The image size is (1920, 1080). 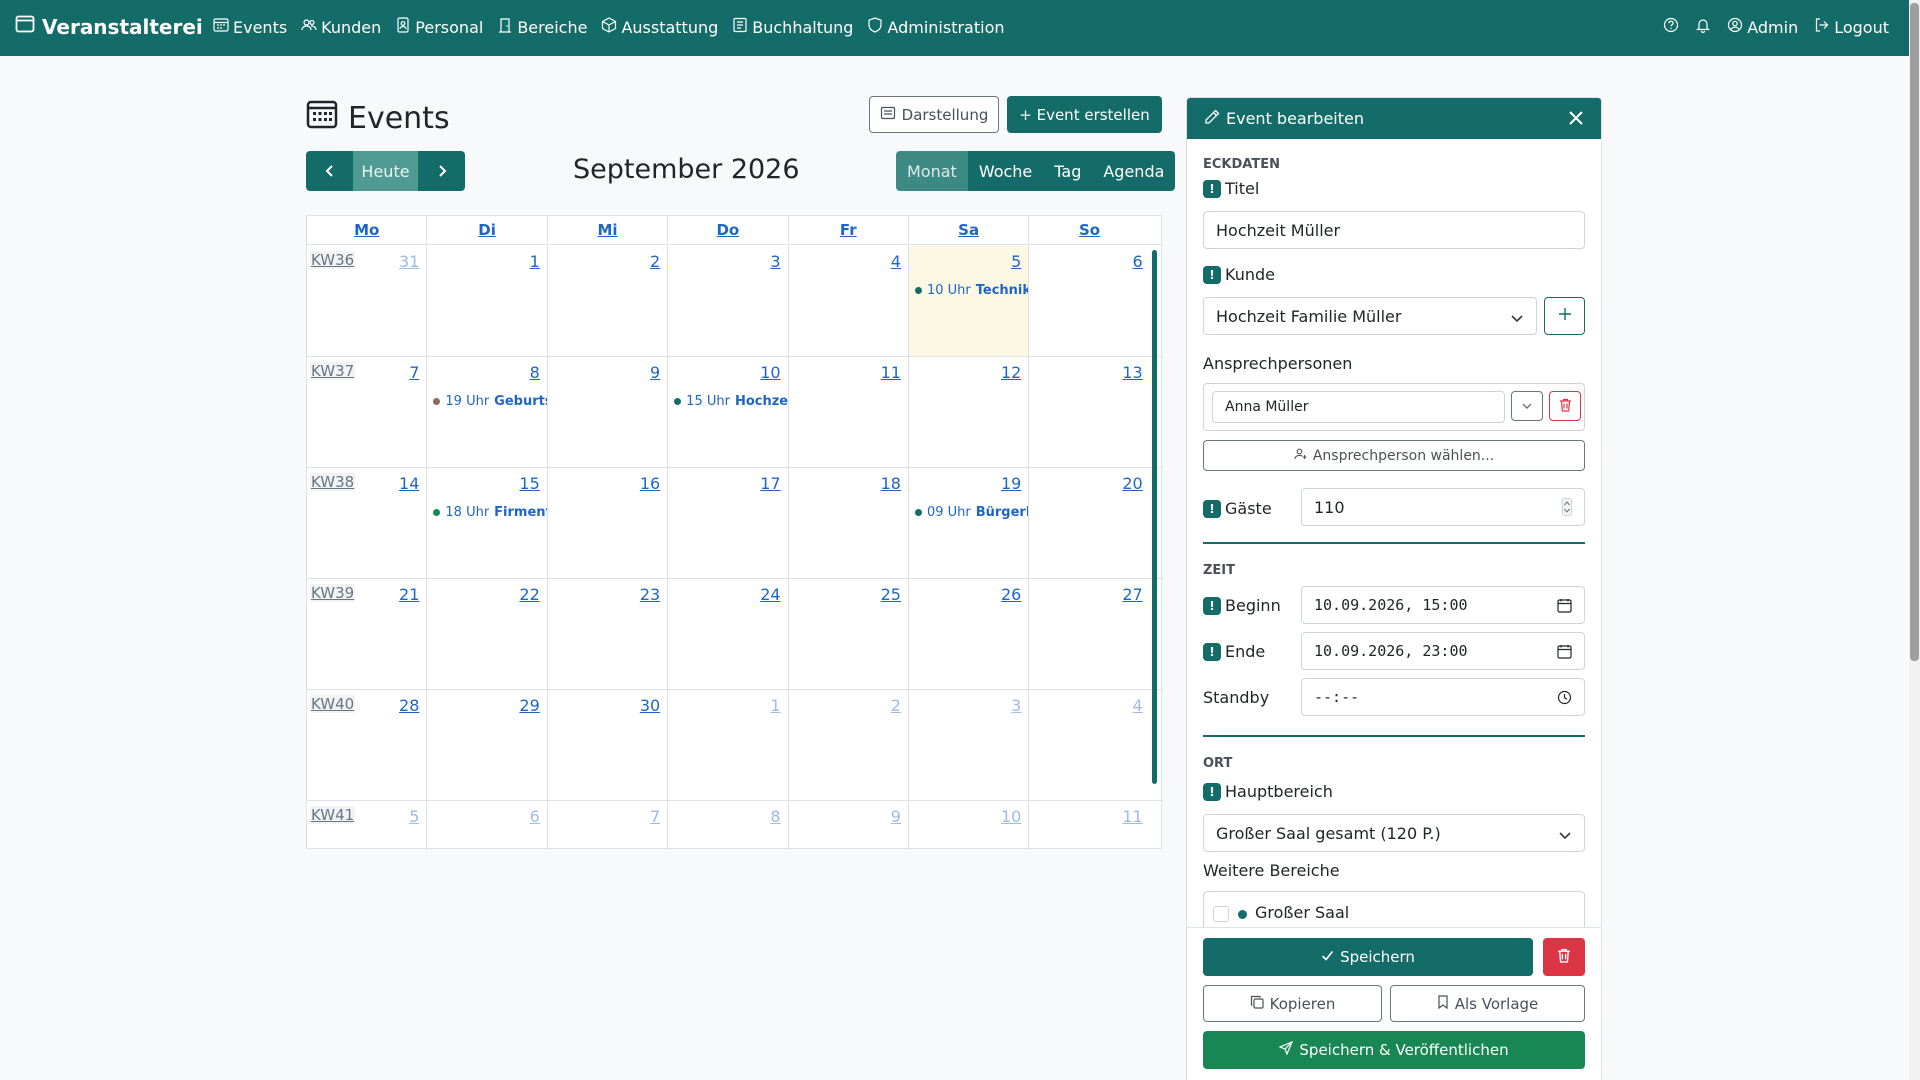 What do you see at coordinates (1011, 594) in the screenshot?
I see `day-number-link: 26` at bounding box center [1011, 594].